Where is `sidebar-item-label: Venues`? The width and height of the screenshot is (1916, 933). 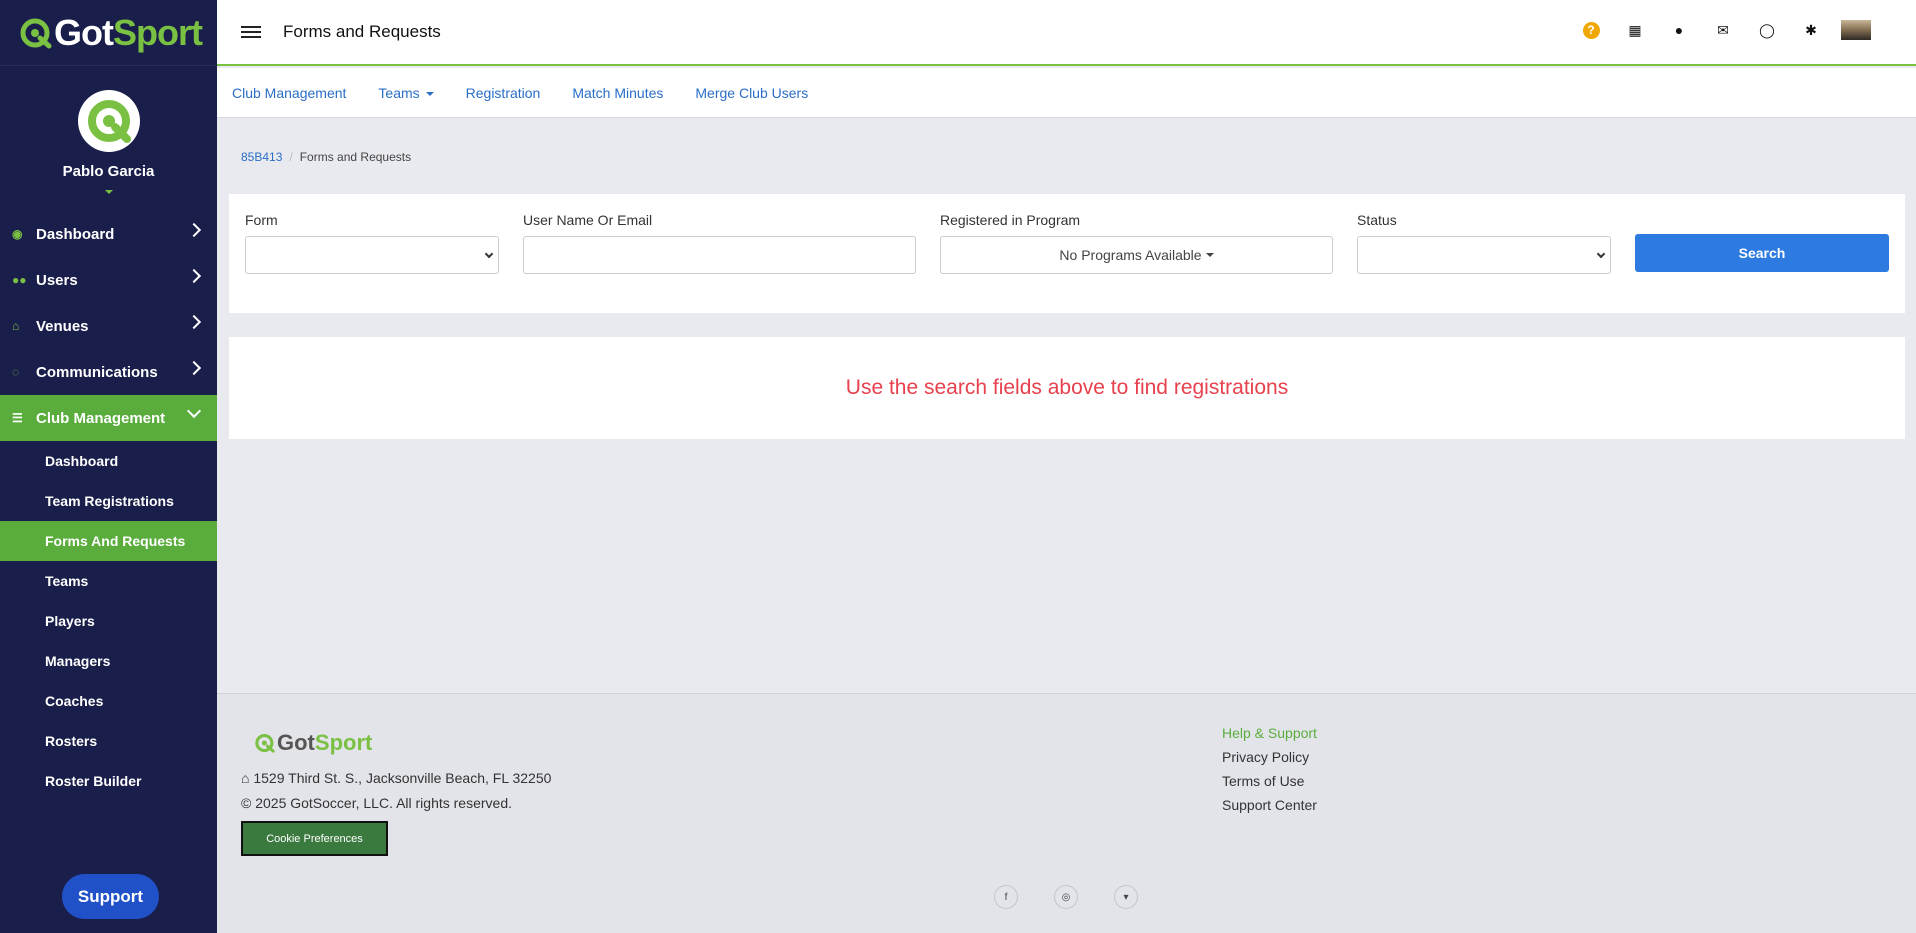 sidebar-item-label: Venues is located at coordinates (62, 326).